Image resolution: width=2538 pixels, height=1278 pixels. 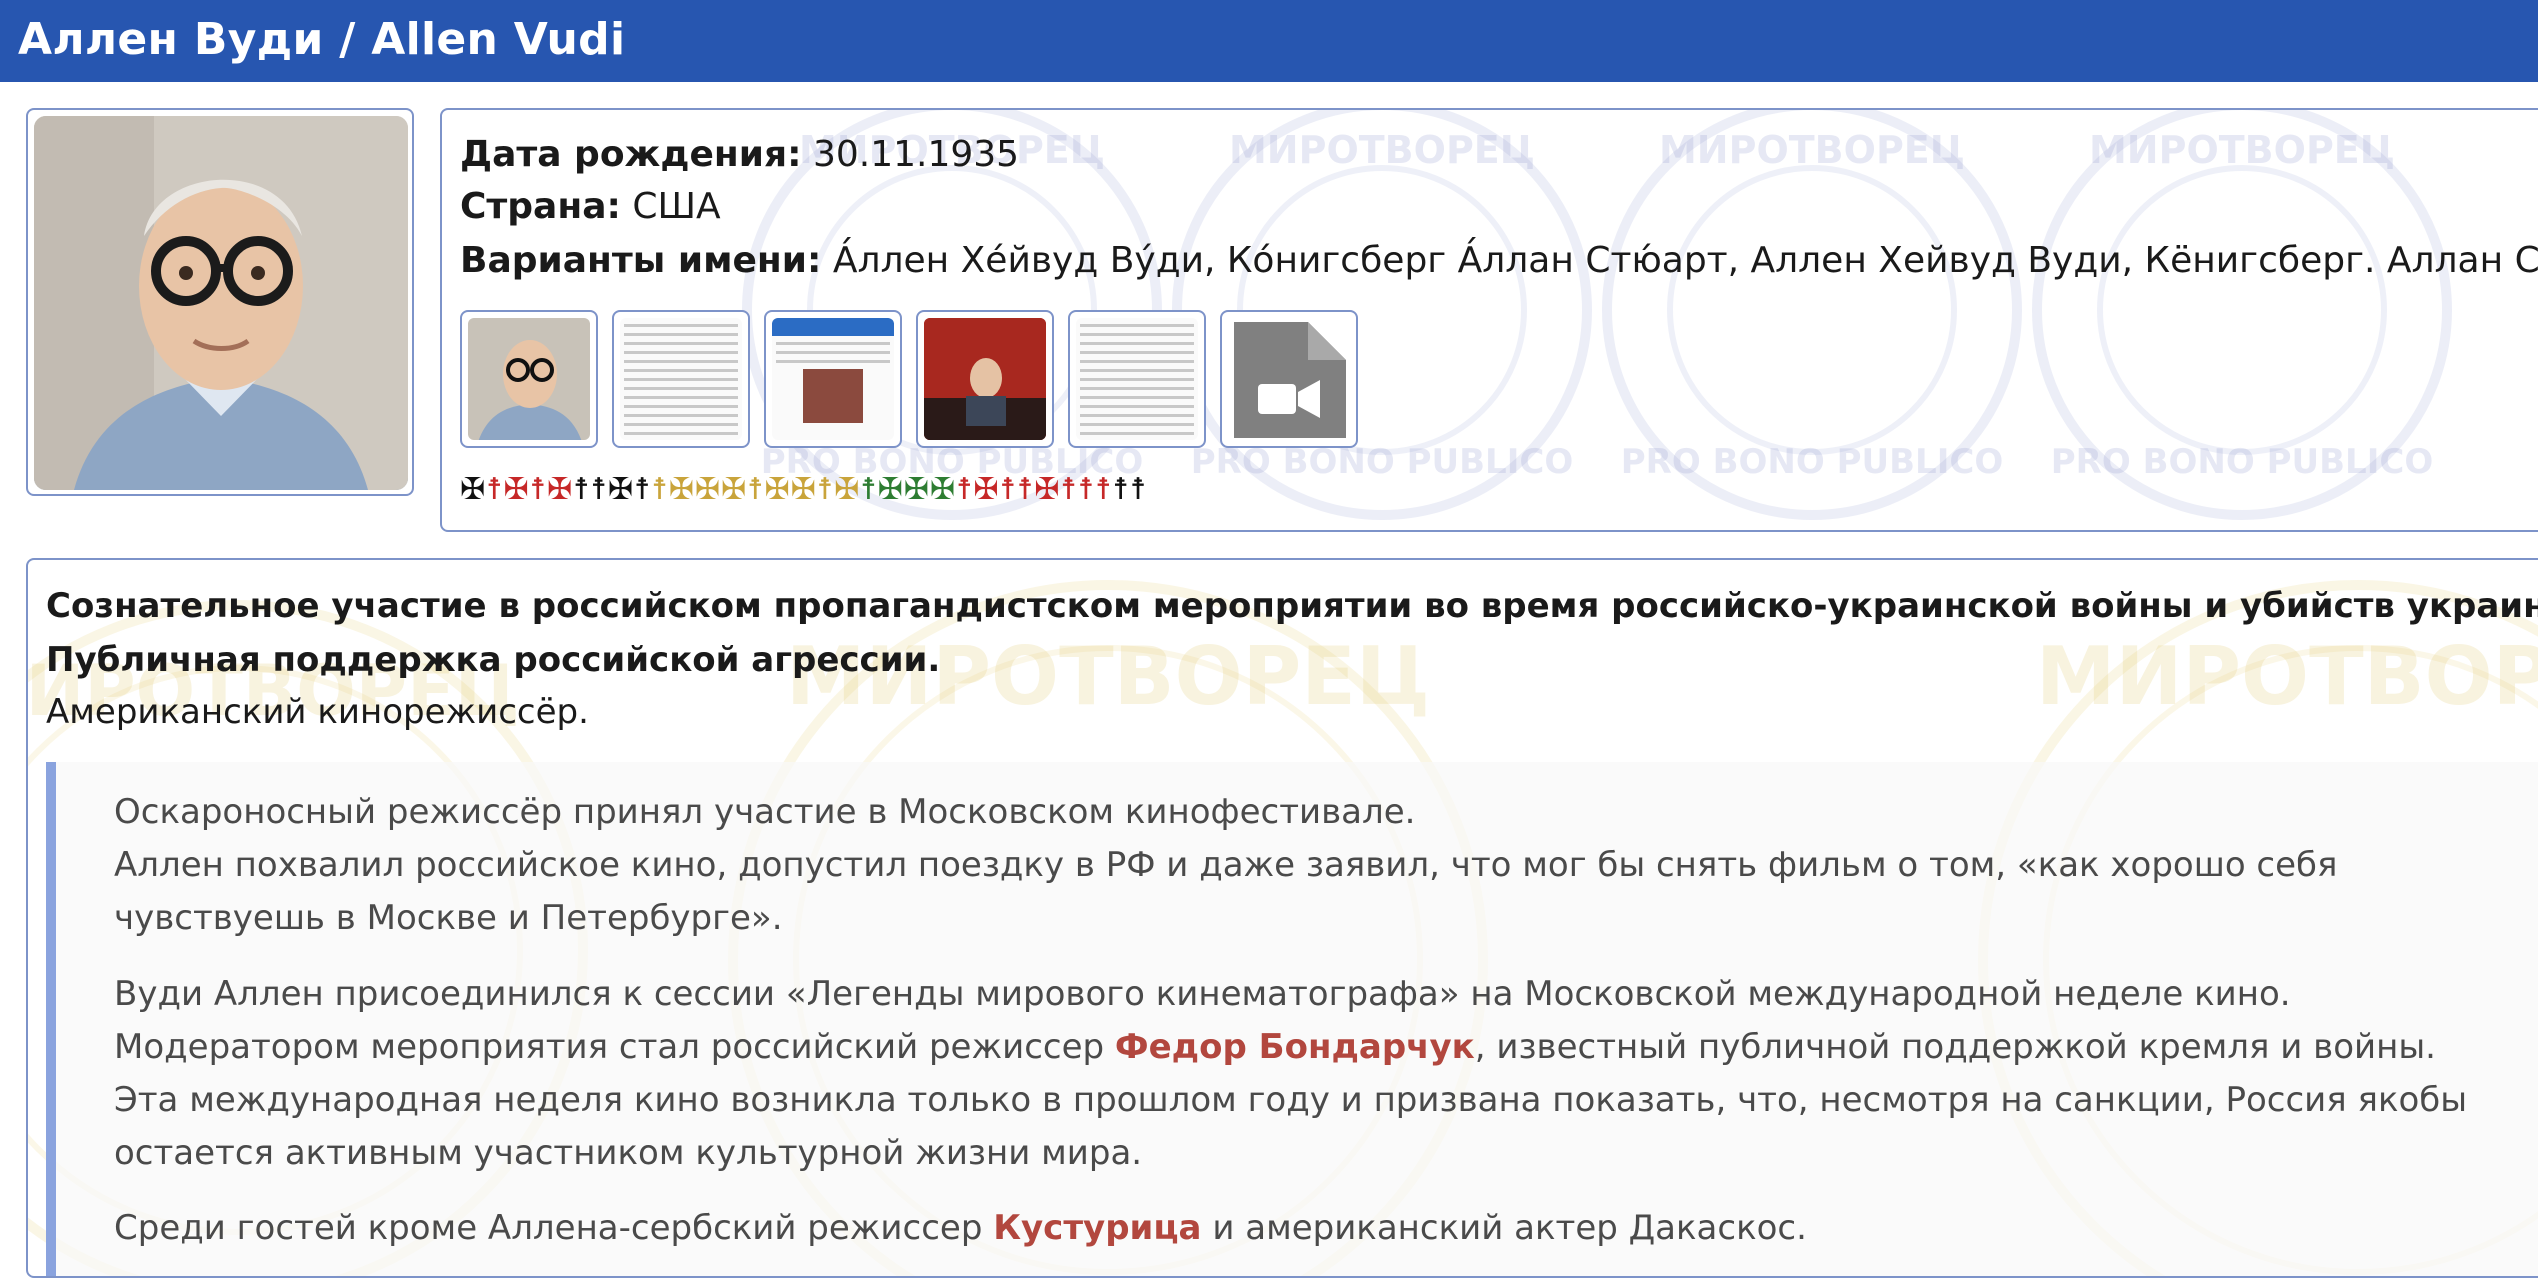 I want to click on thumbnail-video, so click(x=1289, y=379).